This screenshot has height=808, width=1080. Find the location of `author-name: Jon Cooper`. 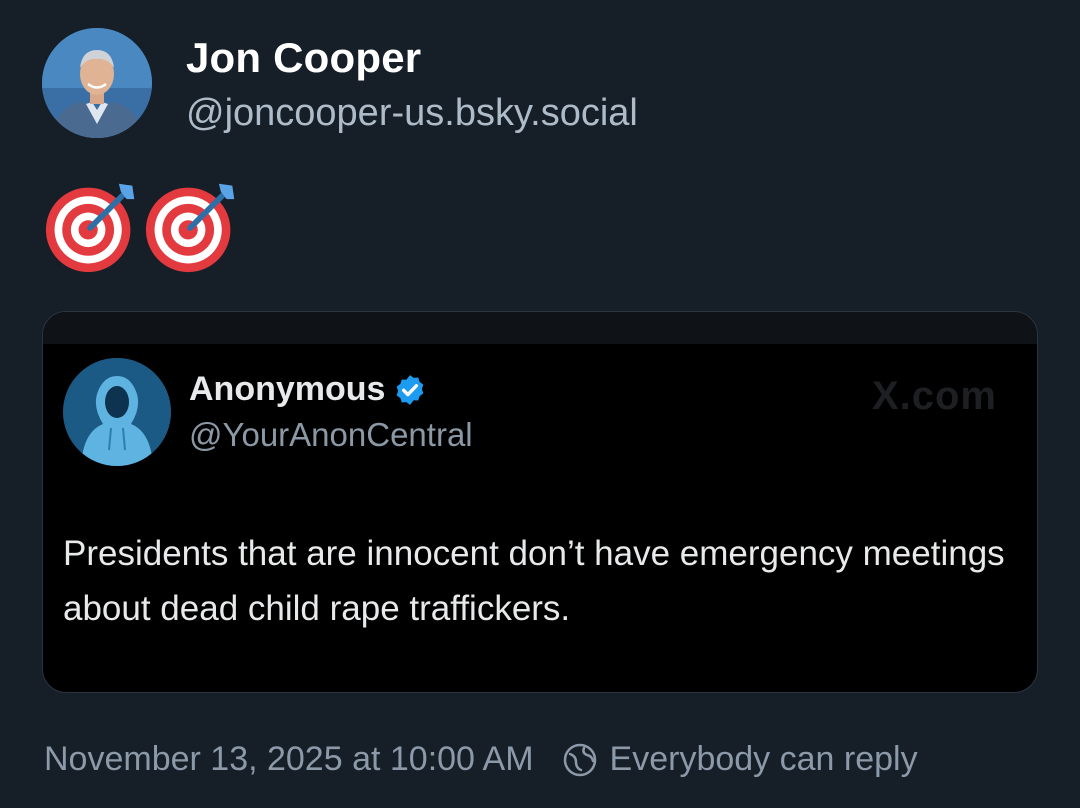

author-name: Jon Cooper is located at coordinates (303, 58).